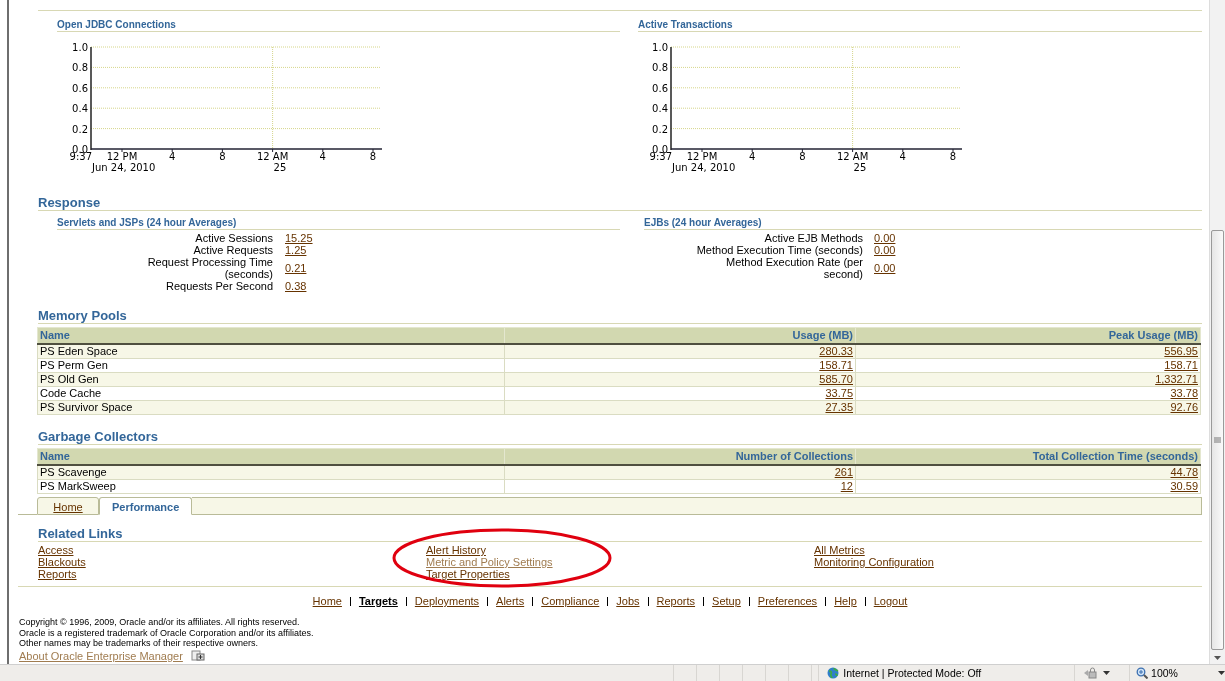 This screenshot has height=681, width=1225. What do you see at coordinates (296, 268) in the screenshot?
I see `metric-value: 0.21` at bounding box center [296, 268].